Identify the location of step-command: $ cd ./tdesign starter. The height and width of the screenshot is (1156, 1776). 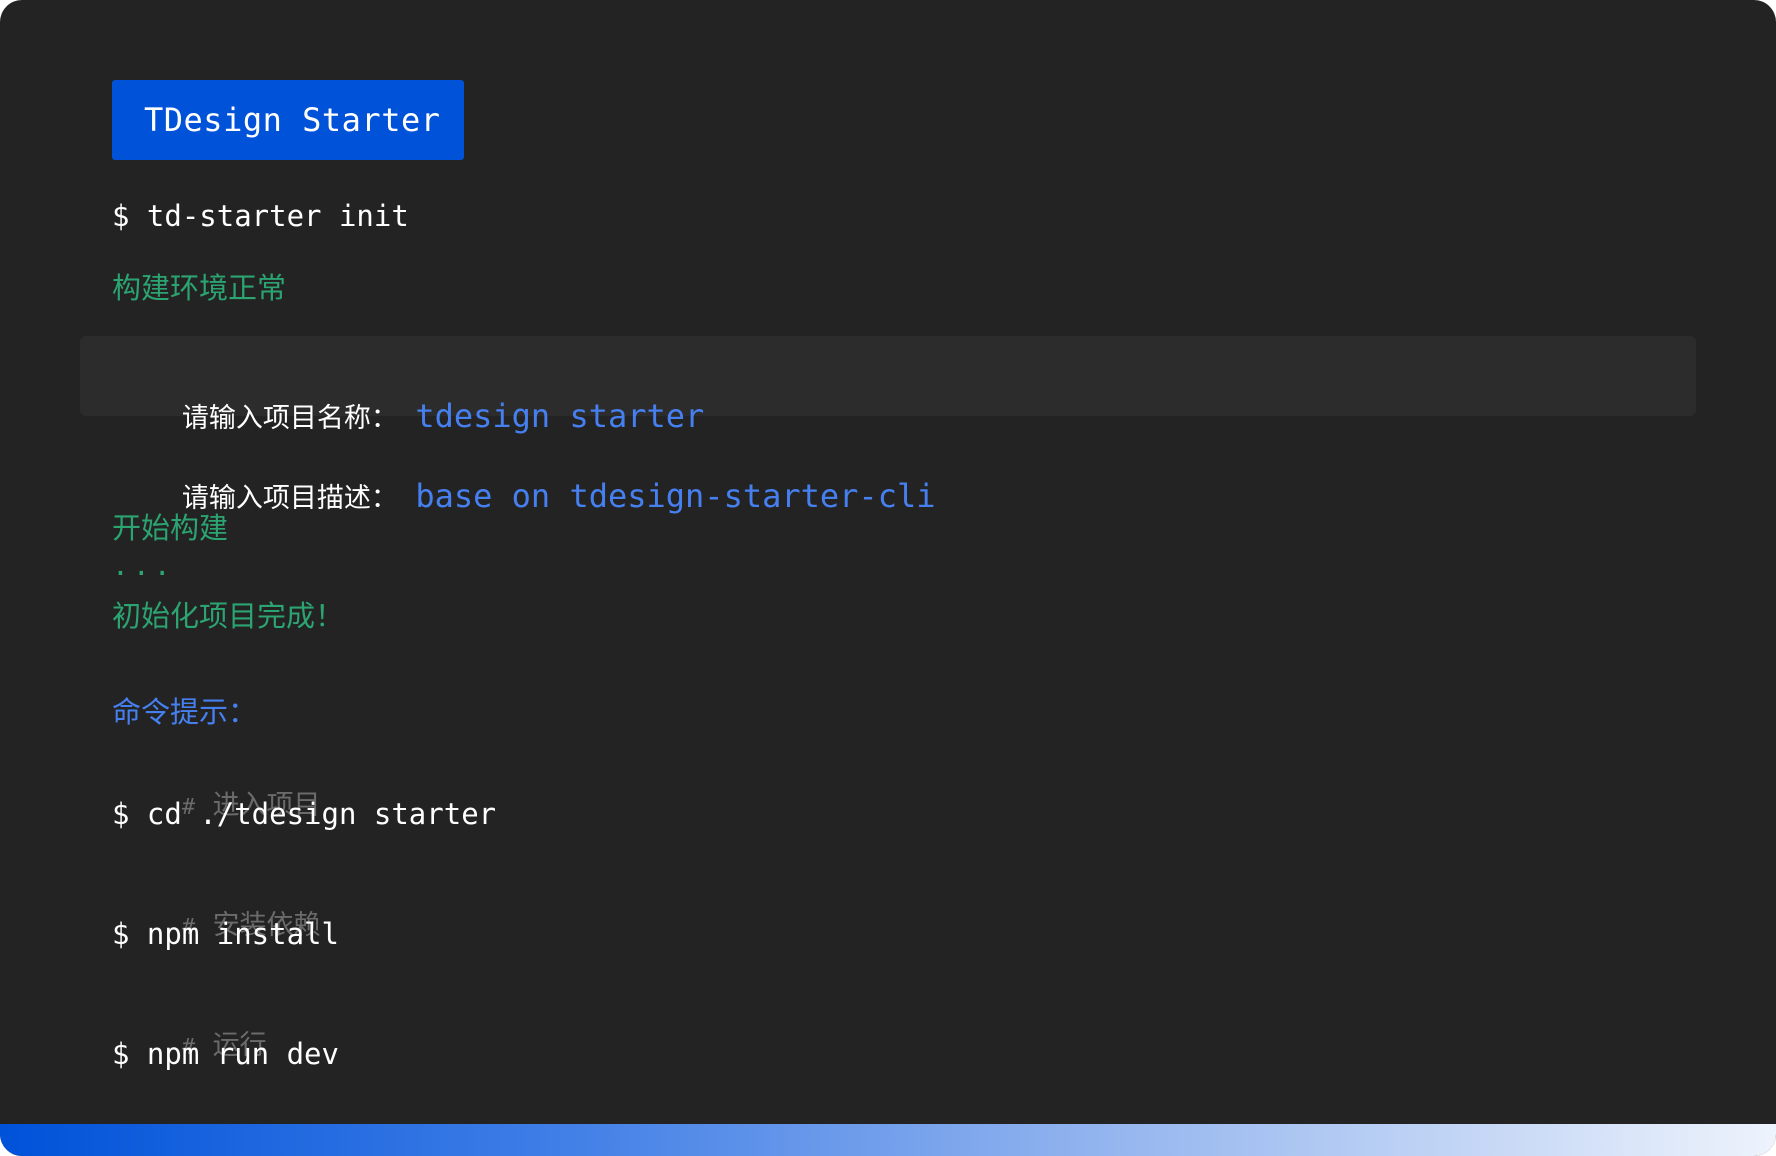
(304, 814).